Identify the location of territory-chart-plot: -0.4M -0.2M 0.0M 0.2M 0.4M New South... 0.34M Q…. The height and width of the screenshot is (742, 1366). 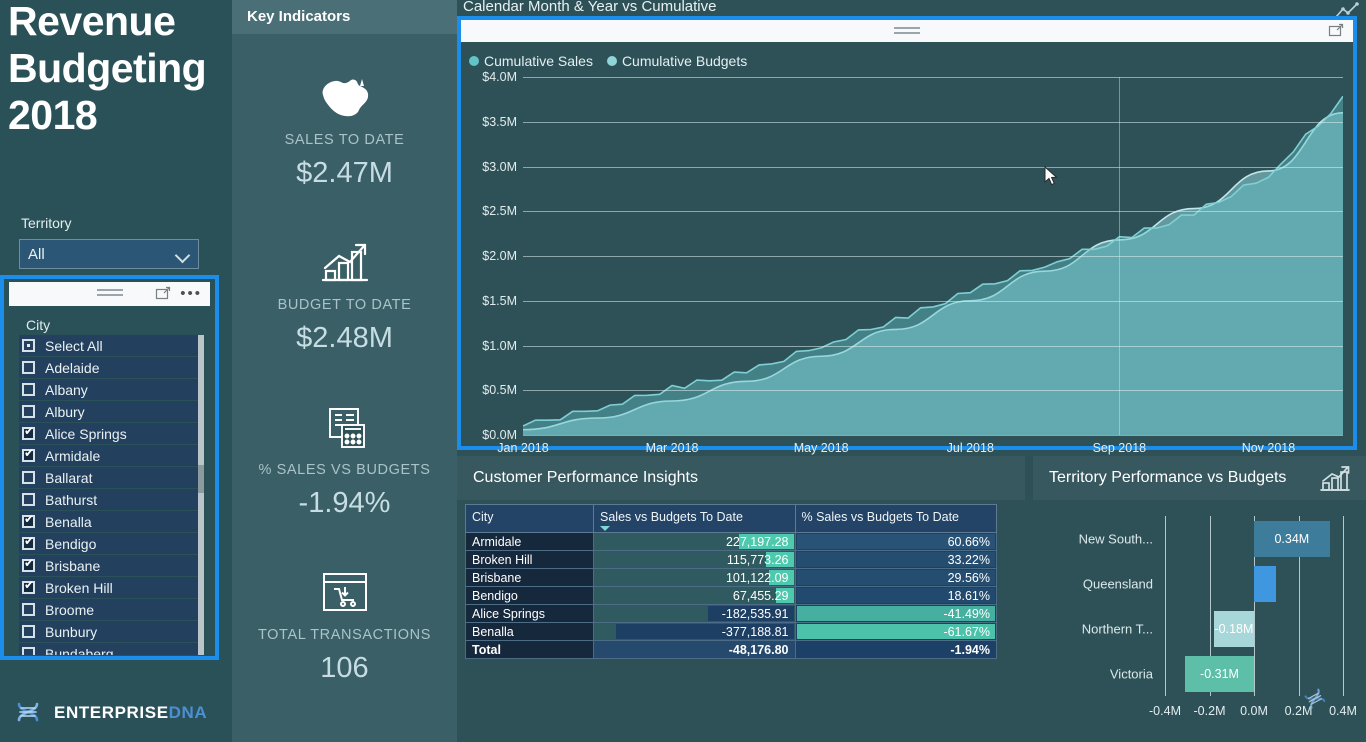
(1218, 617).